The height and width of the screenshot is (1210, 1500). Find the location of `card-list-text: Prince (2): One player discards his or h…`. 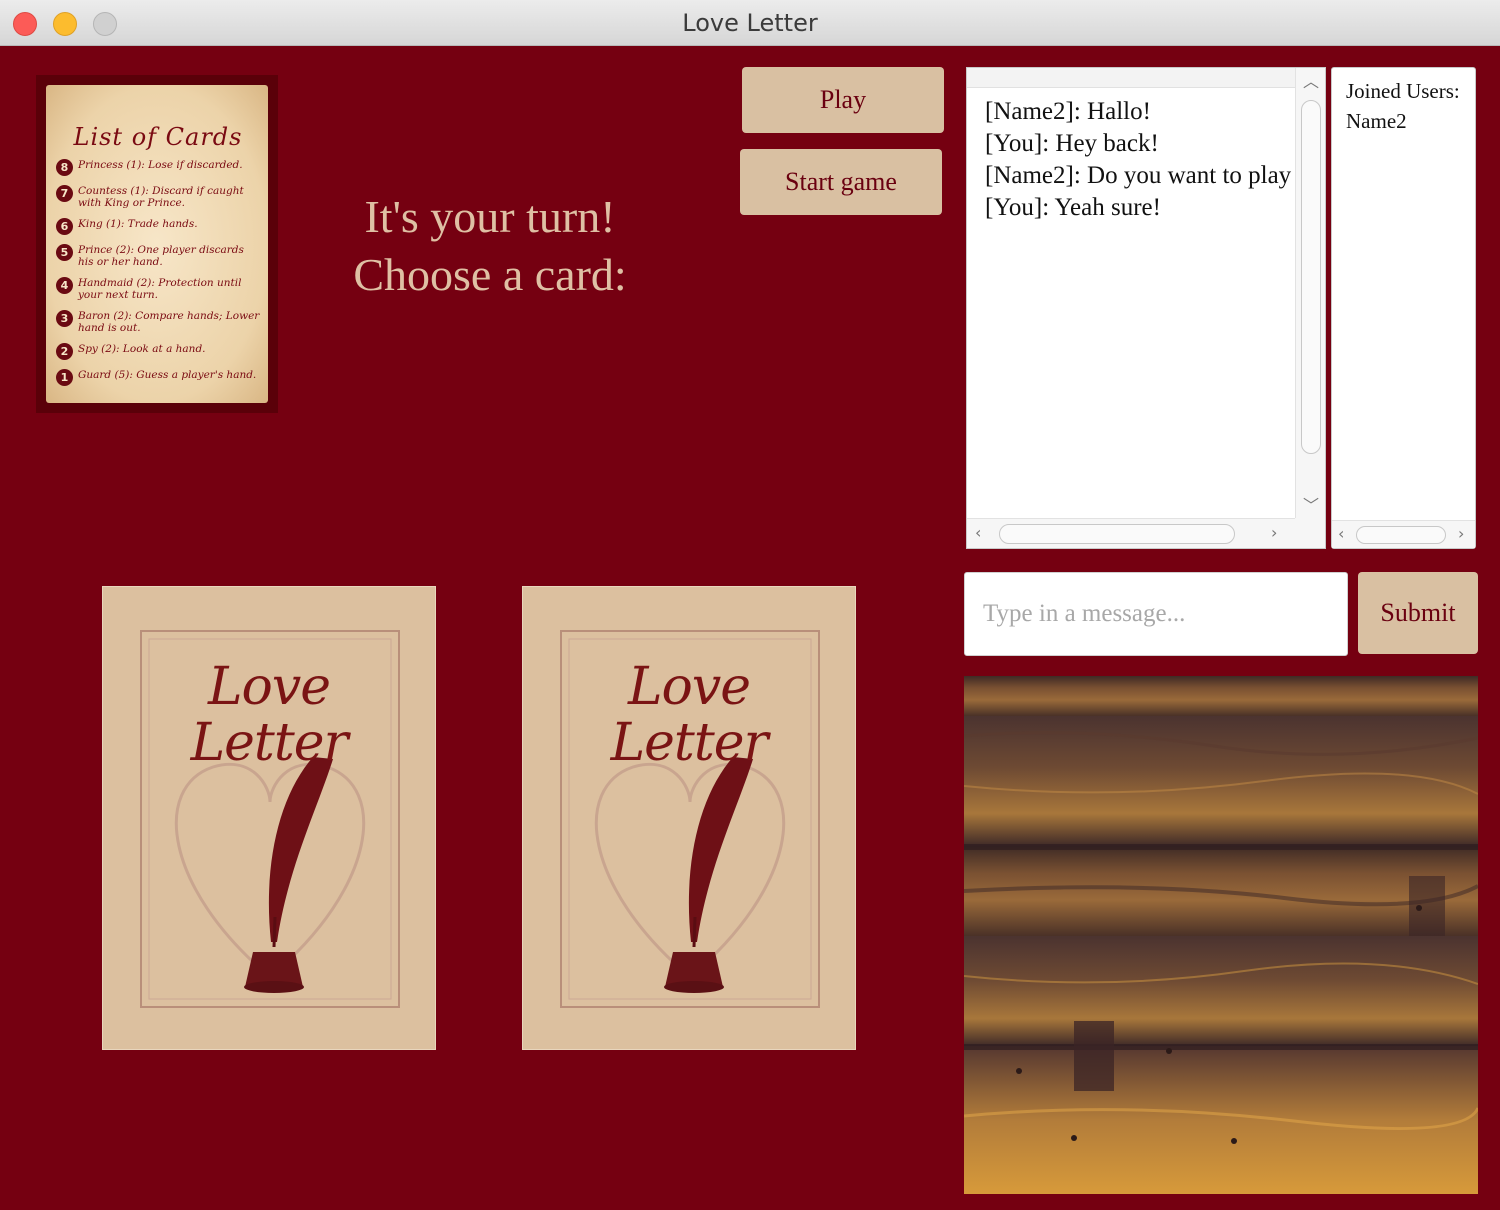

card-list-text: Prince (2): One player discards his or h… is located at coordinates (161, 256).